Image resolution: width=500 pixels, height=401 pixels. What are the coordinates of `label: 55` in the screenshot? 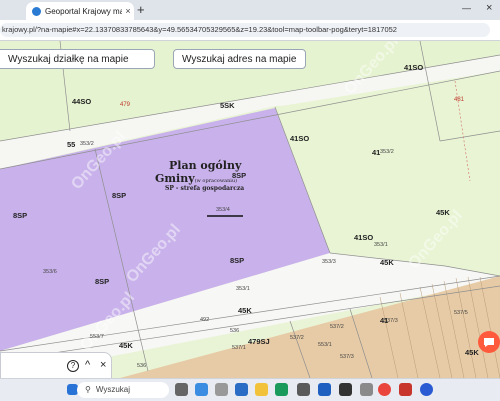 It's located at (71, 144).